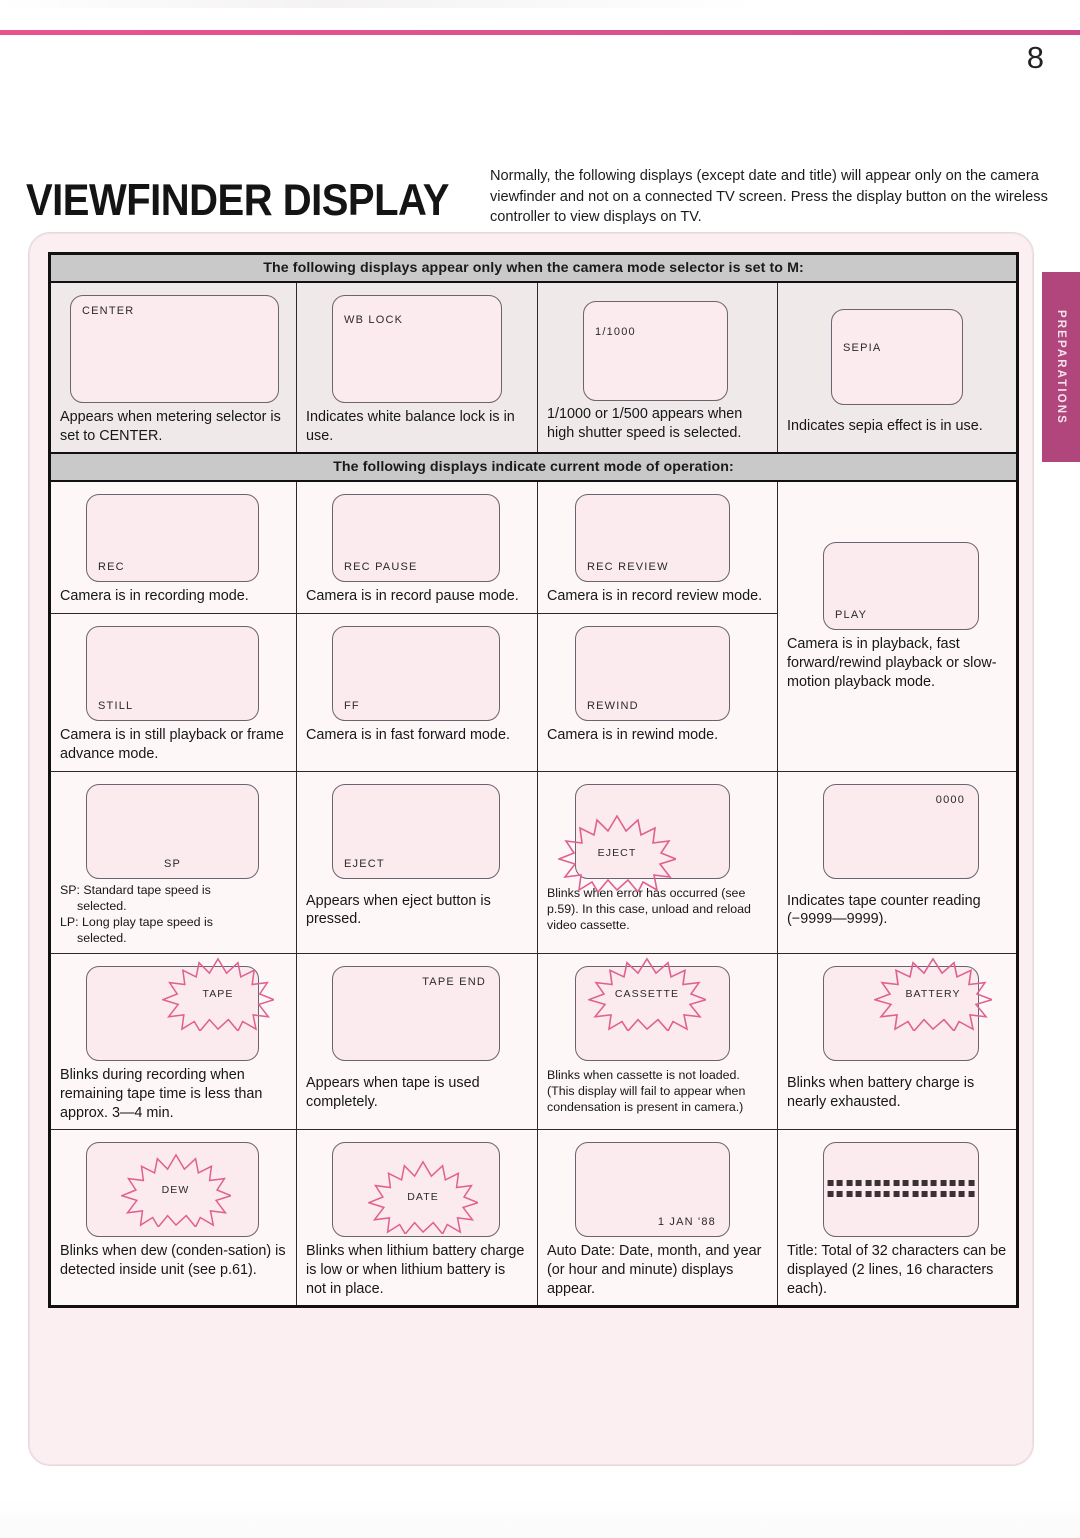  What do you see at coordinates (102, 905) in the screenshot?
I see `caption-line-2: selected.` at bounding box center [102, 905].